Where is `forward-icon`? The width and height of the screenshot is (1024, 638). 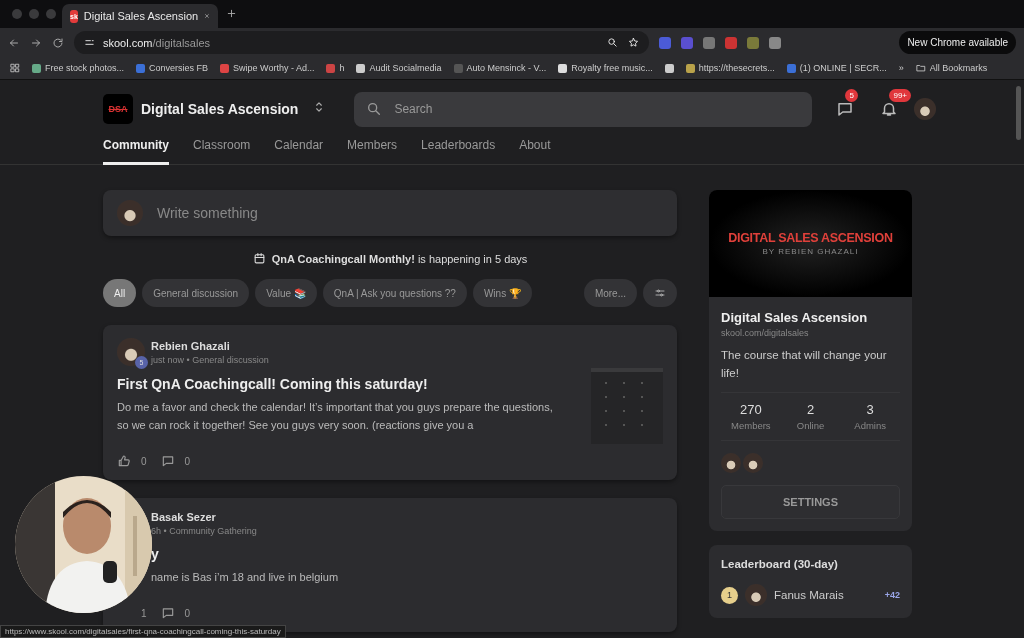
forward-icon is located at coordinates (36, 42).